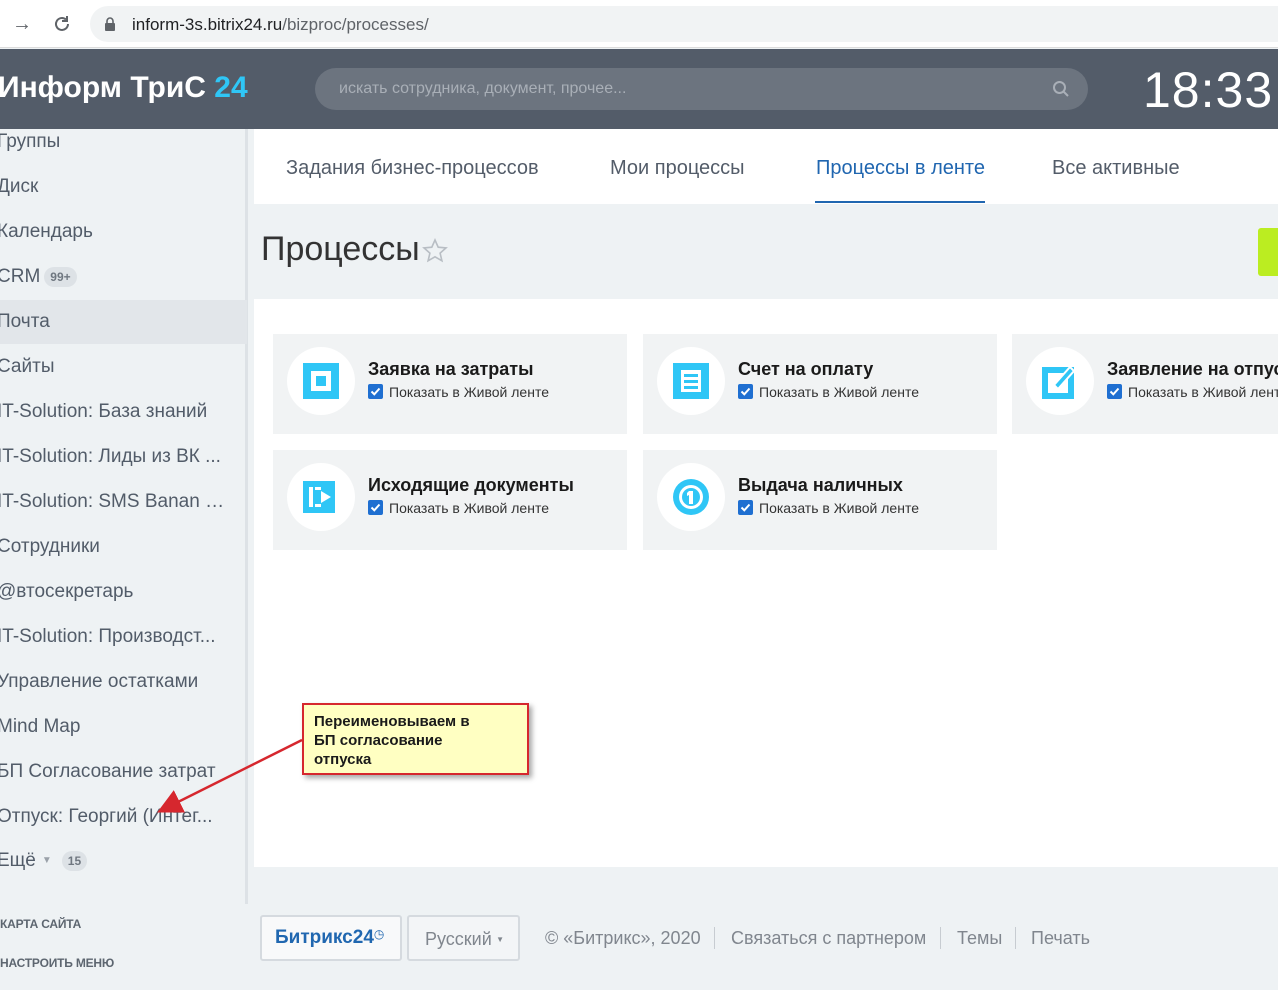 This screenshot has height=990, width=1278. Describe the element at coordinates (1116, 168) in the screenshot. I see `tab-all-active: Все активные` at that location.